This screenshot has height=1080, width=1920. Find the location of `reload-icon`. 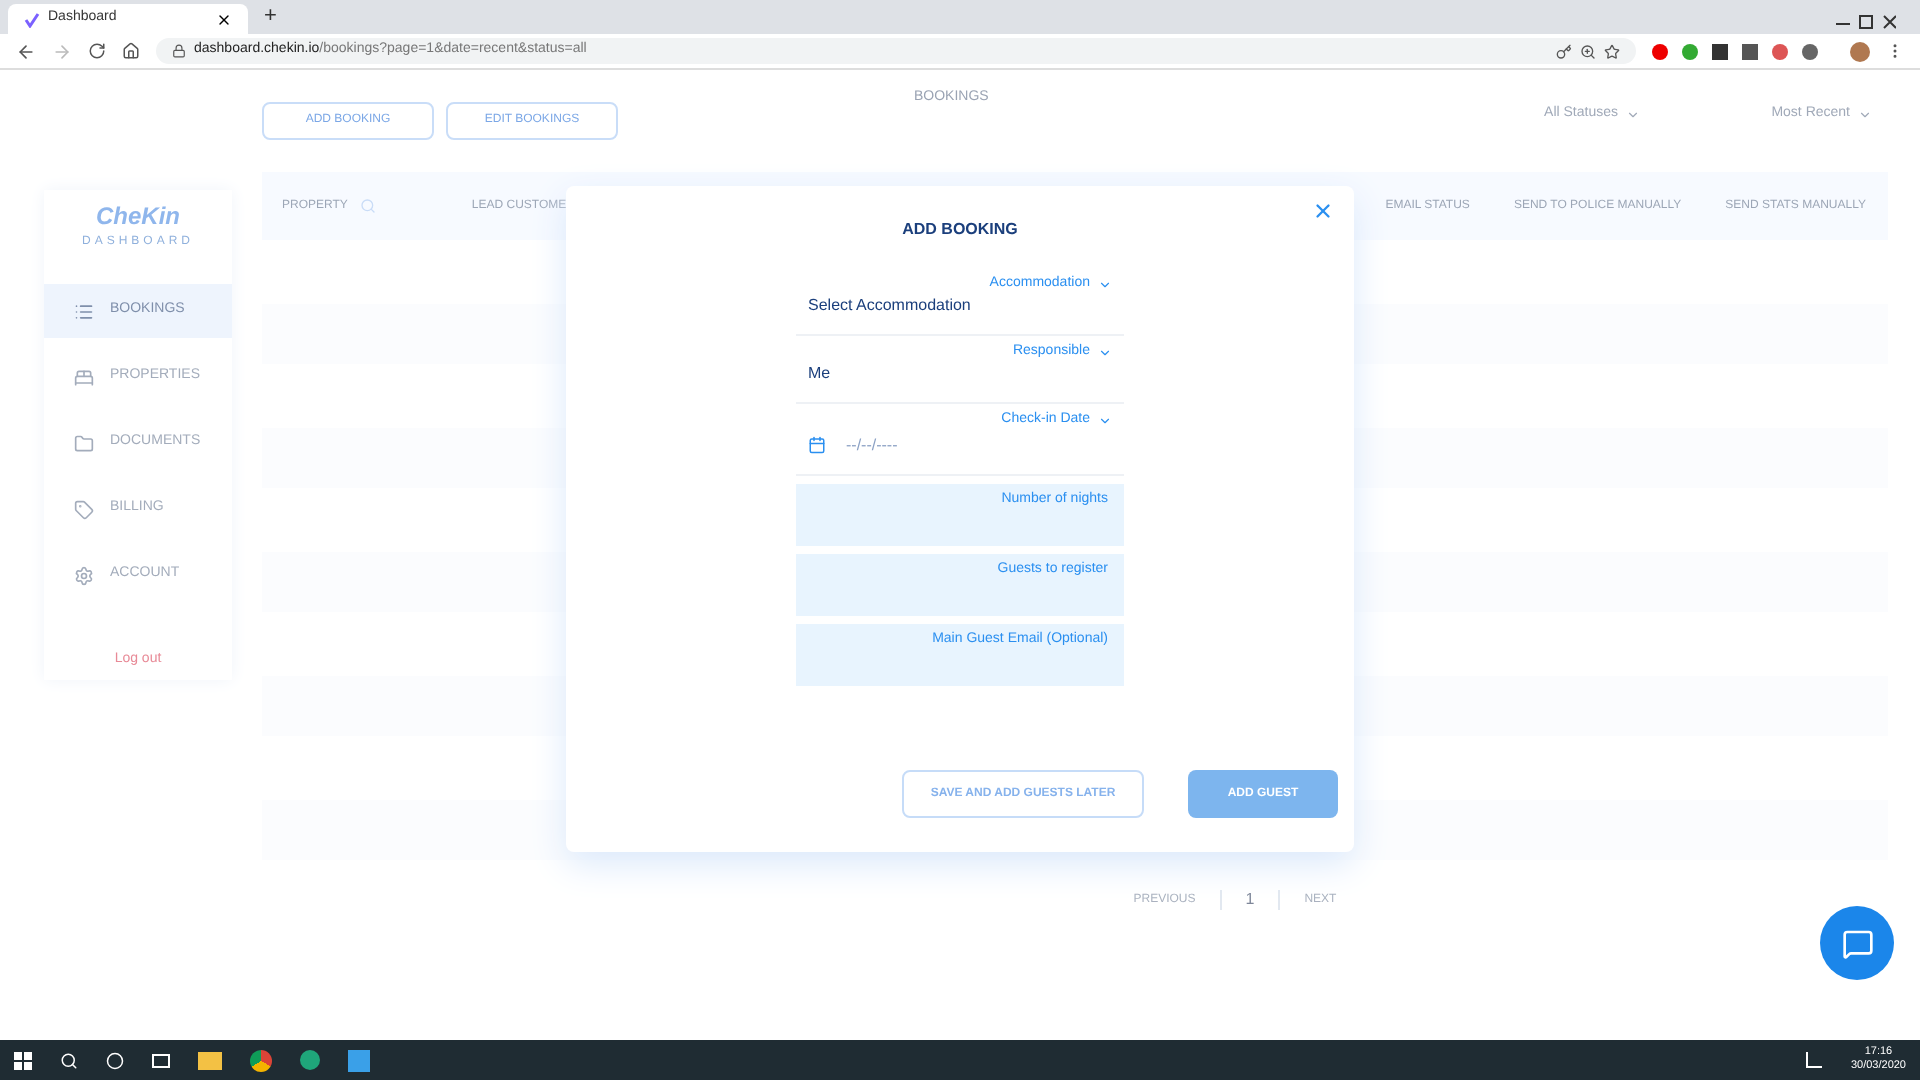

reload-icon is located at coordinates (97, 51).